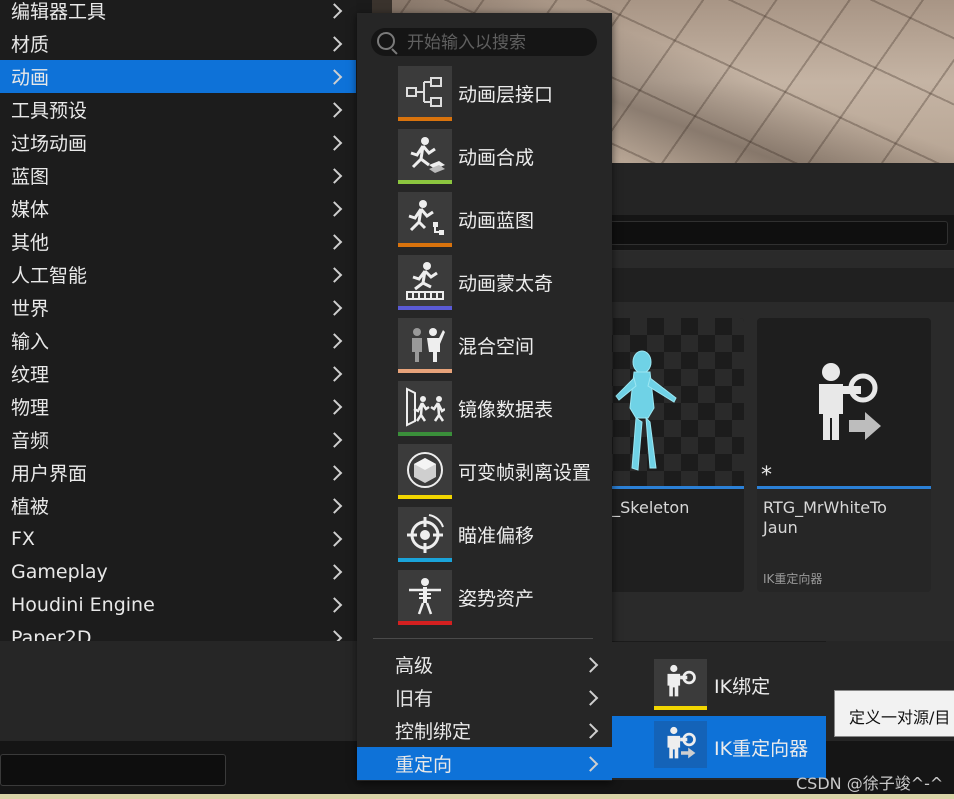 The image size is (954, 799). I want to click on category-item: 纹理, so click(178, 373).